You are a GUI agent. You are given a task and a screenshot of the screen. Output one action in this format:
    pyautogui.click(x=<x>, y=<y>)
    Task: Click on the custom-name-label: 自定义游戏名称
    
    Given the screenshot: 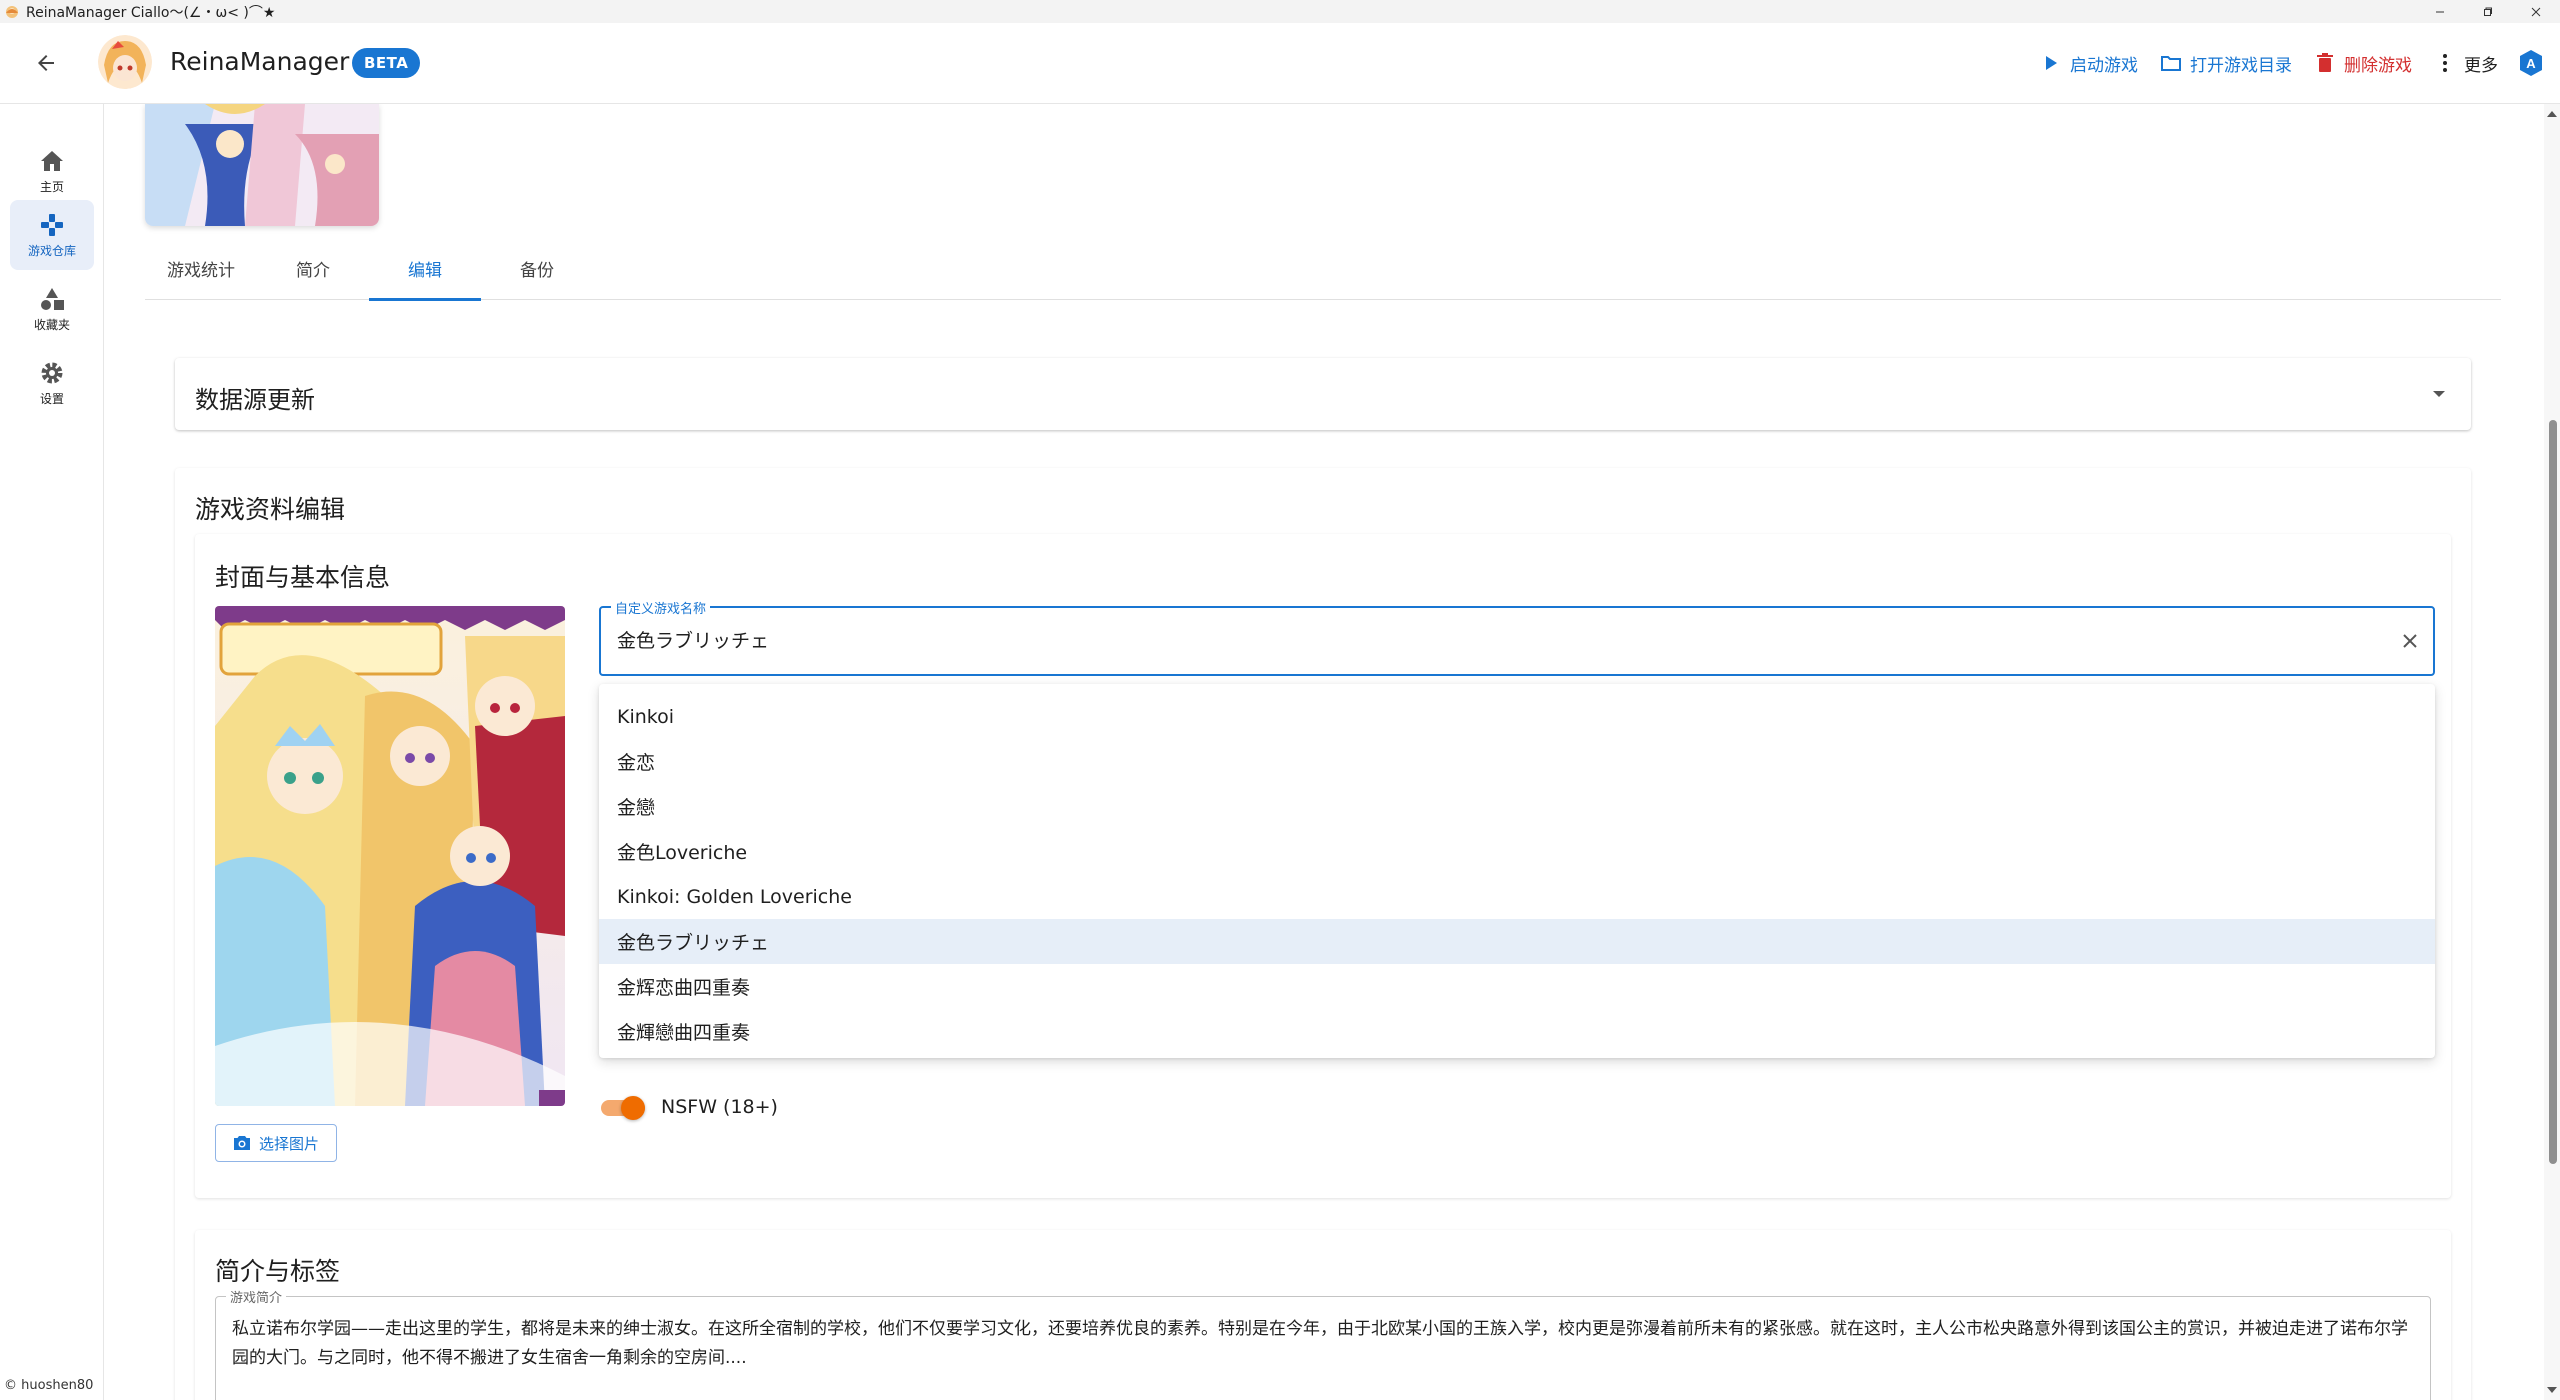 What is the action you would take?
    pyautogui.click(x=661, y=607)
    